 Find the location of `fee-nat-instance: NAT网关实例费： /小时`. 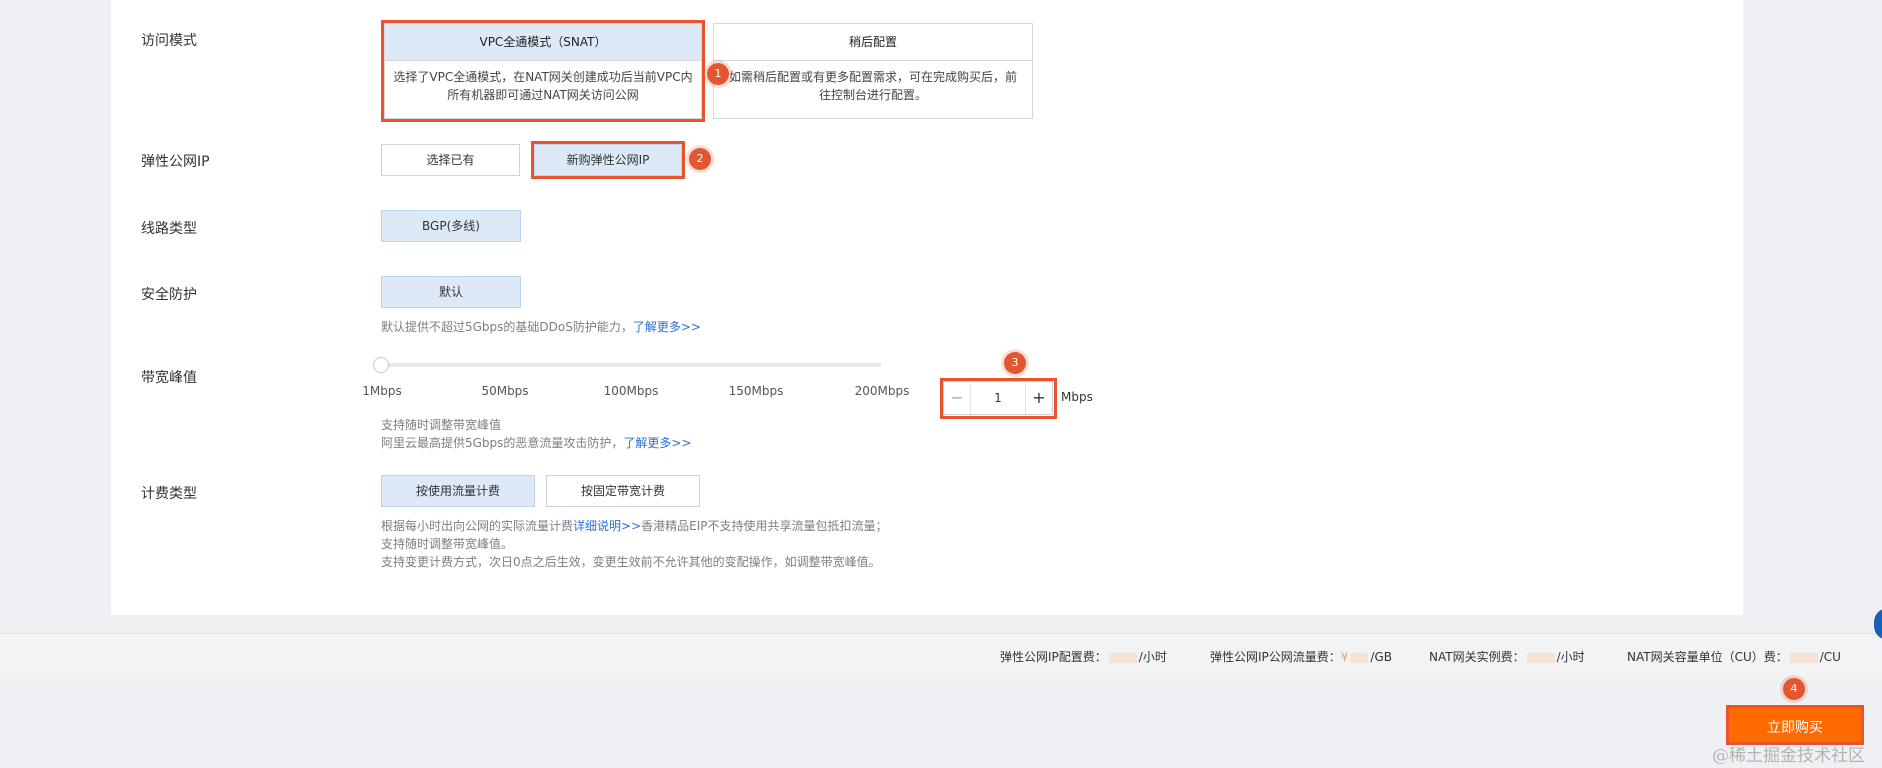

fee-nat-instance: NAT网关实例费： /小时 is located at coordinates (1507, 656).